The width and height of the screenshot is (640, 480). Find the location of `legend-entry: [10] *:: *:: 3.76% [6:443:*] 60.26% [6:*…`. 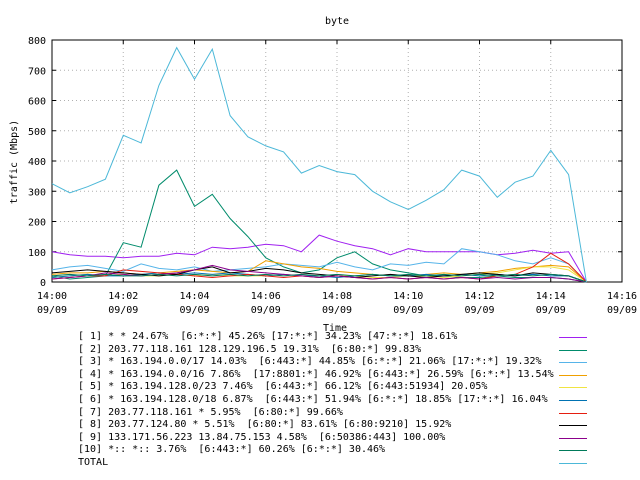

legend-entry: [10] *:: *:: 3.76% [6:443:*] 60.26% [6:*… is located at coordinates (338, 450).